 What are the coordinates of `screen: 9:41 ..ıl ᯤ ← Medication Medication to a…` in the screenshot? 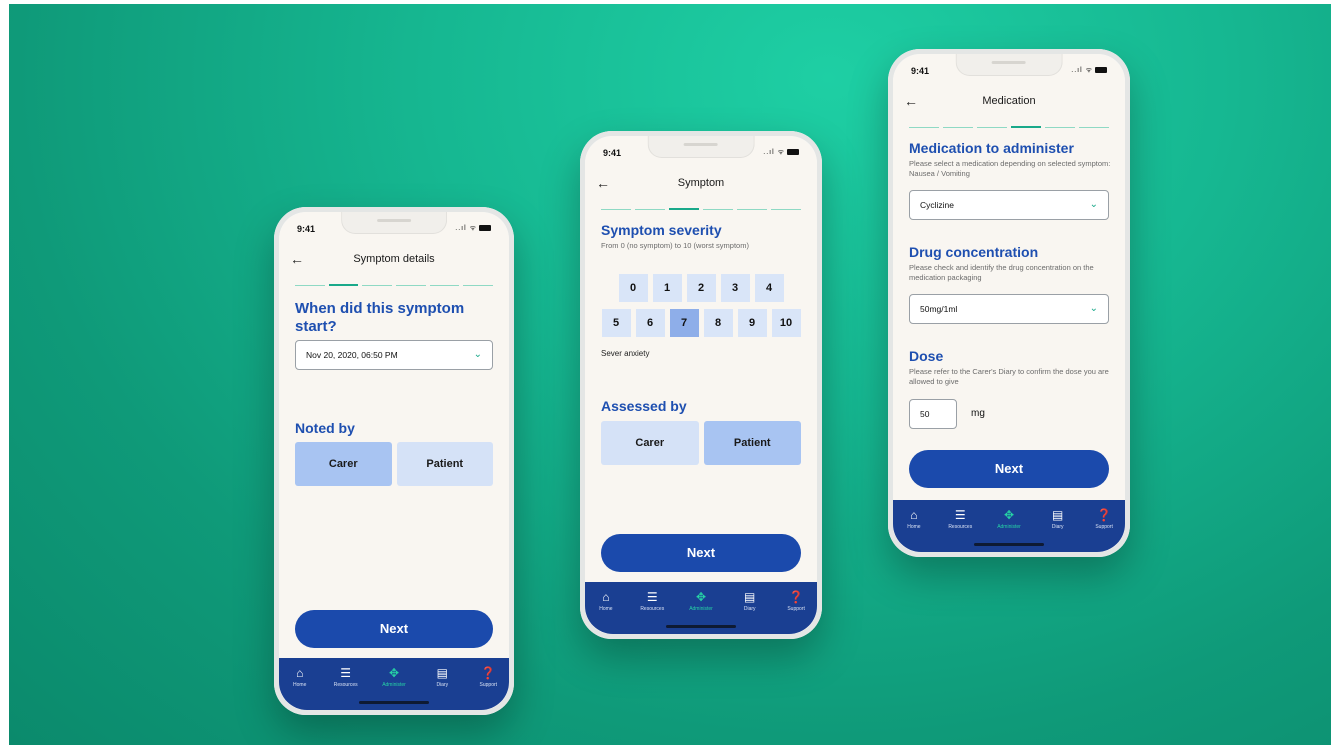 It's located at (1009, 303).